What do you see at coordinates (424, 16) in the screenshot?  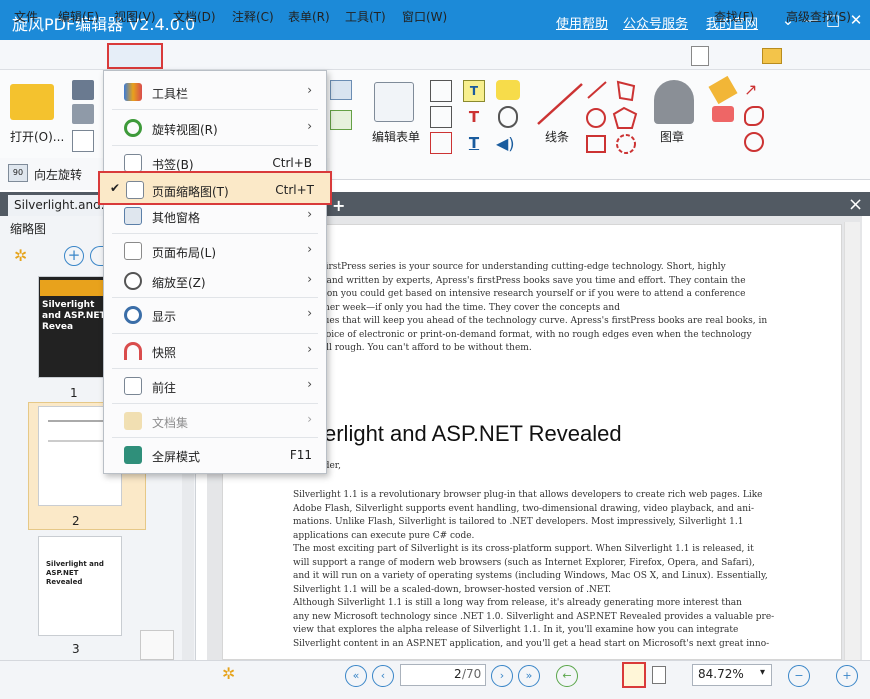 I see `menu-window: 窗口(W)` at bounding box center [424, 16].